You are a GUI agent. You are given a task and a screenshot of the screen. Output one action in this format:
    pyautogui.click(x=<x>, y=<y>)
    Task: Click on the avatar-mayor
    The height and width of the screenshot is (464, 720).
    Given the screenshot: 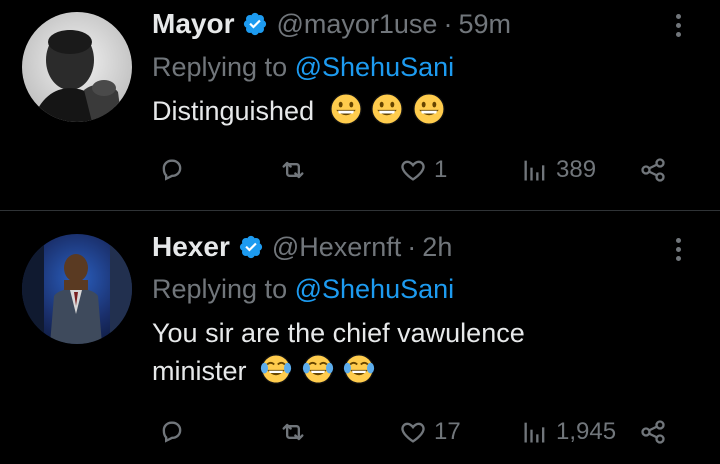 What is the action you would take?
    pyautogui.click(x=77, y=67)
    